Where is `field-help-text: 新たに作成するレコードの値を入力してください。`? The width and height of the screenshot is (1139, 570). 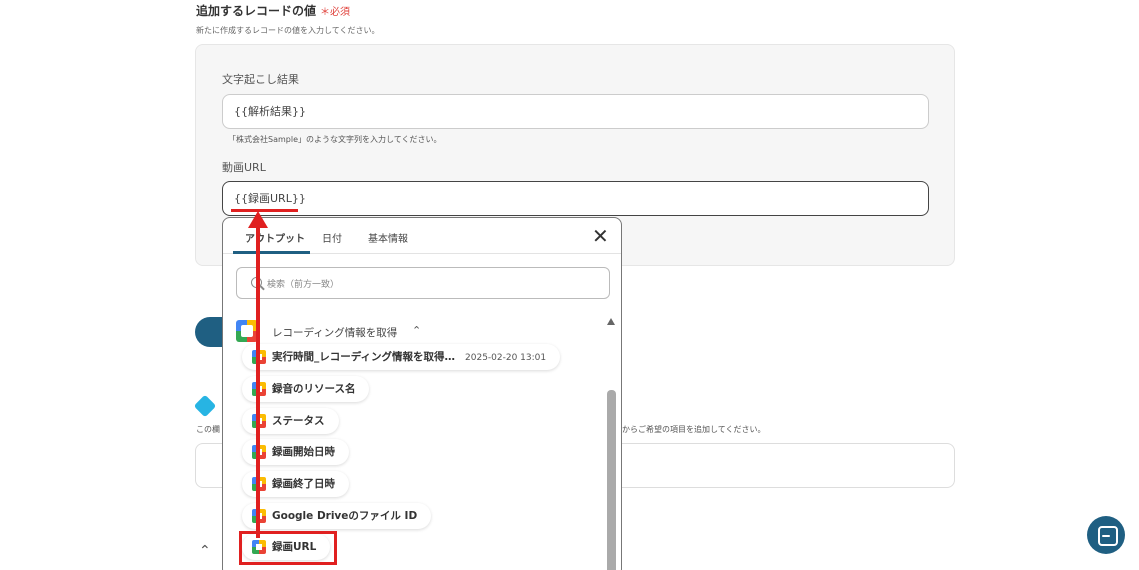
field-help-text: 新たに作成するレコードの値を入力してください。 is located at coordinates (288, 30).